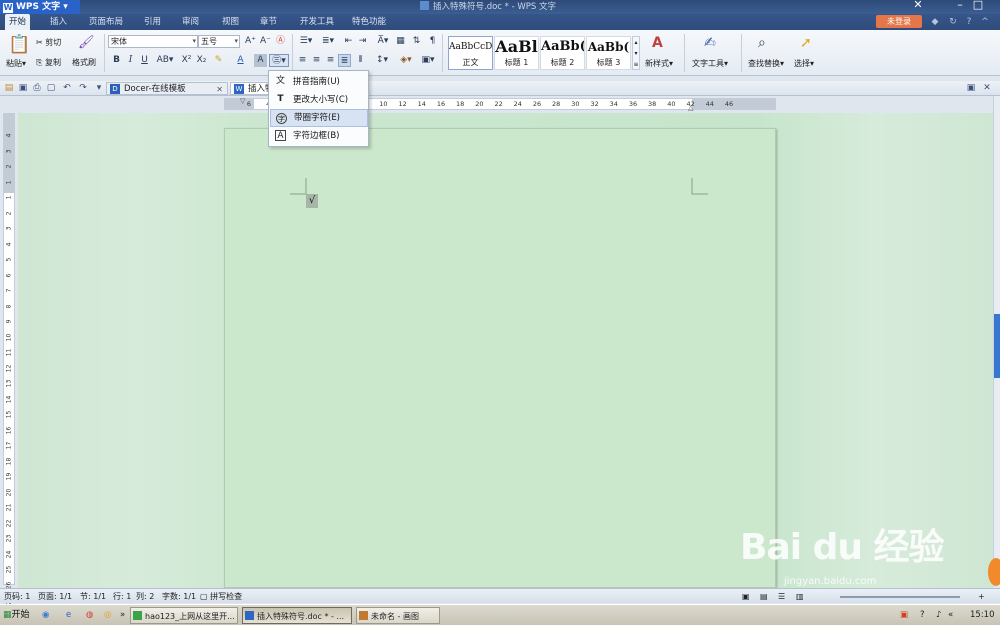  What do you see at coordinates (179, 596) in the screenshot?
I see `status-word-count: 字数: 1/1` at bounding box center [179, 596].